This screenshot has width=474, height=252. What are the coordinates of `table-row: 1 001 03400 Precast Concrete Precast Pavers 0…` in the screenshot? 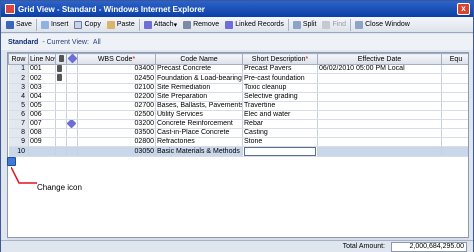 It's located at (238, 69).